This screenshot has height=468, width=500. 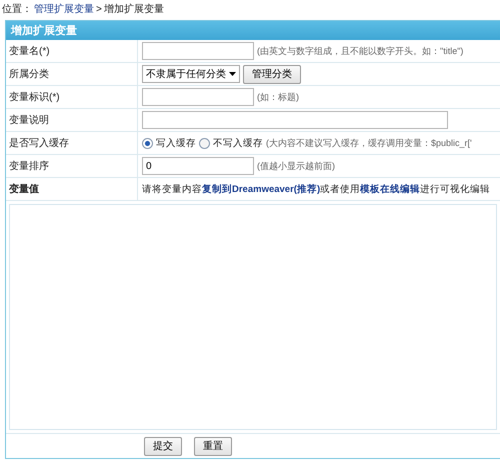 What do you see at coordinates (134, 9) in the screenshot?
I see `breadcrumb-current: 增加扩展变量` at bounding box center [134, 9].